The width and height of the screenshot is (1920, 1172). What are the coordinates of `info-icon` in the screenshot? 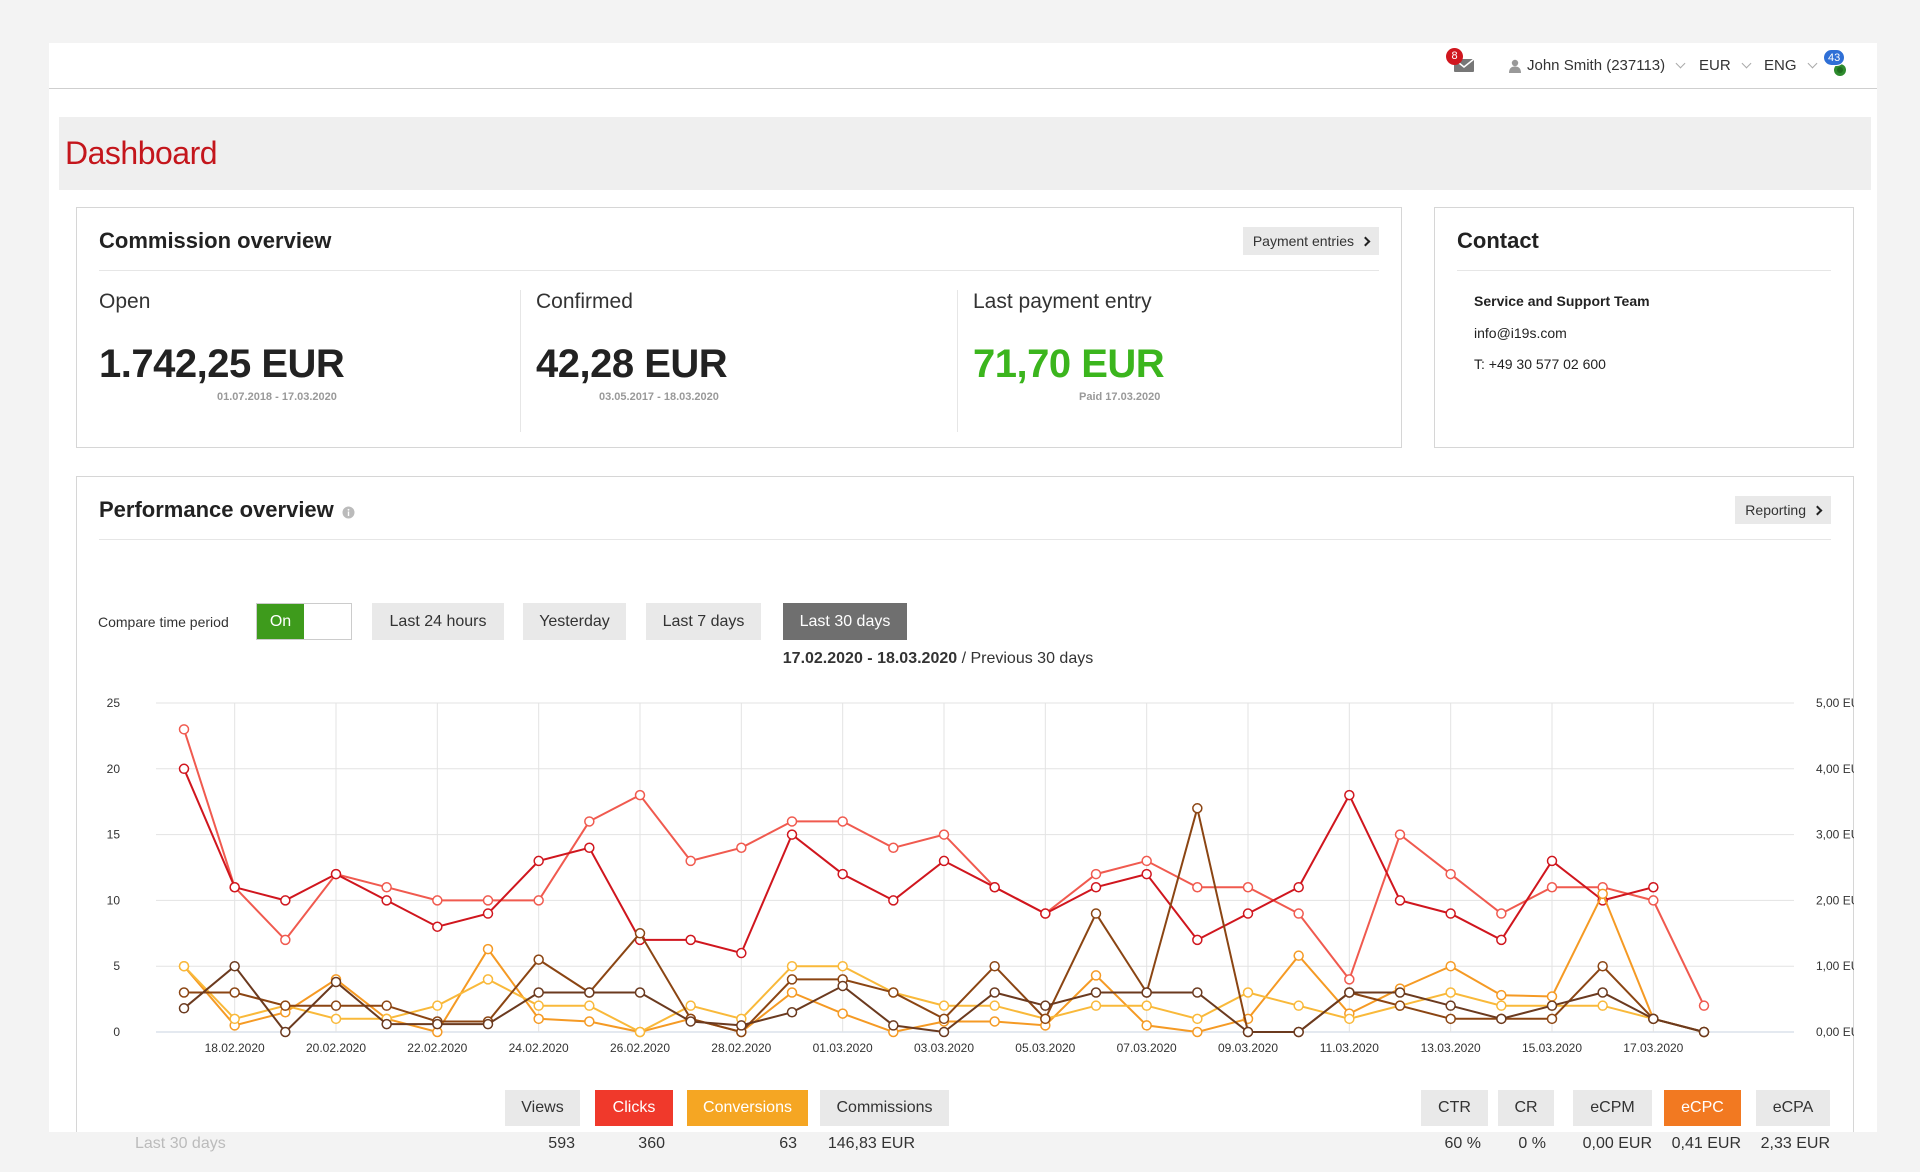 It's located at (348, 512).